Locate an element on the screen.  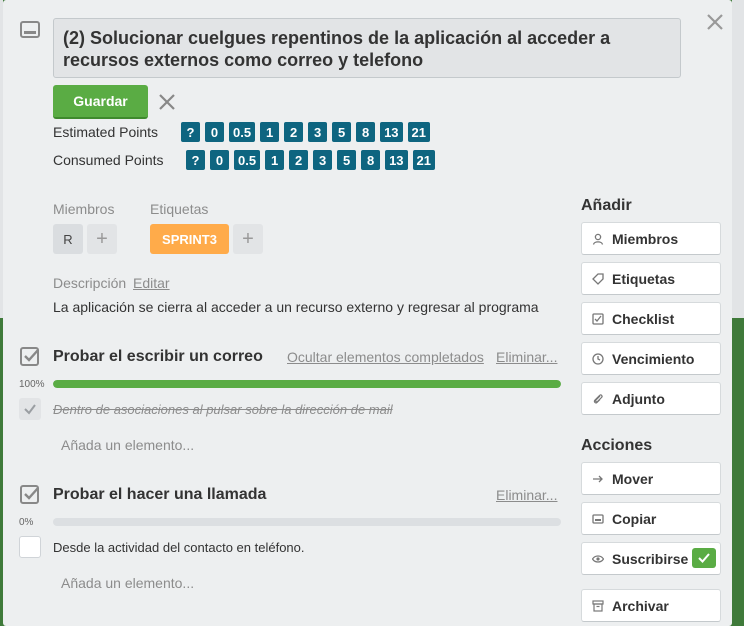
sidebar-archive-button: Archivar is located at coordinates (651, 605).